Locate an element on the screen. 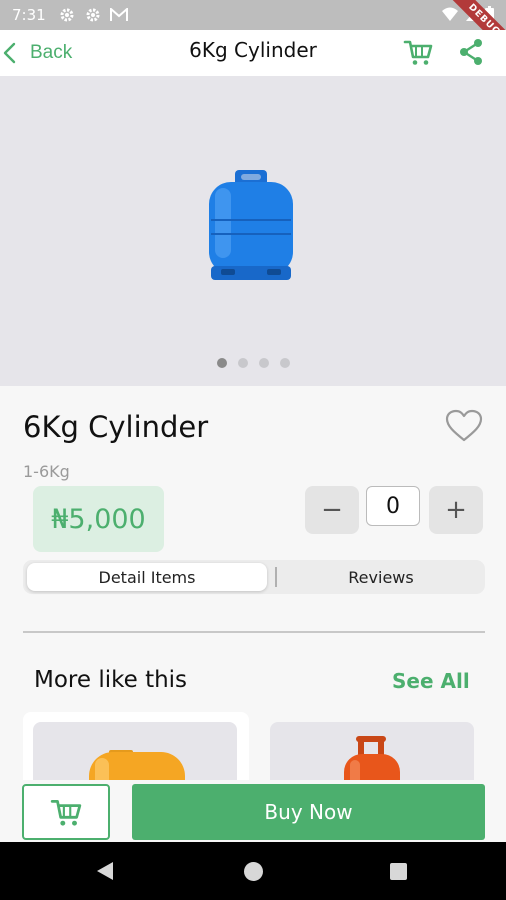  detail-tabs: Detail Items Reviews is located at coordinates (254, 577).